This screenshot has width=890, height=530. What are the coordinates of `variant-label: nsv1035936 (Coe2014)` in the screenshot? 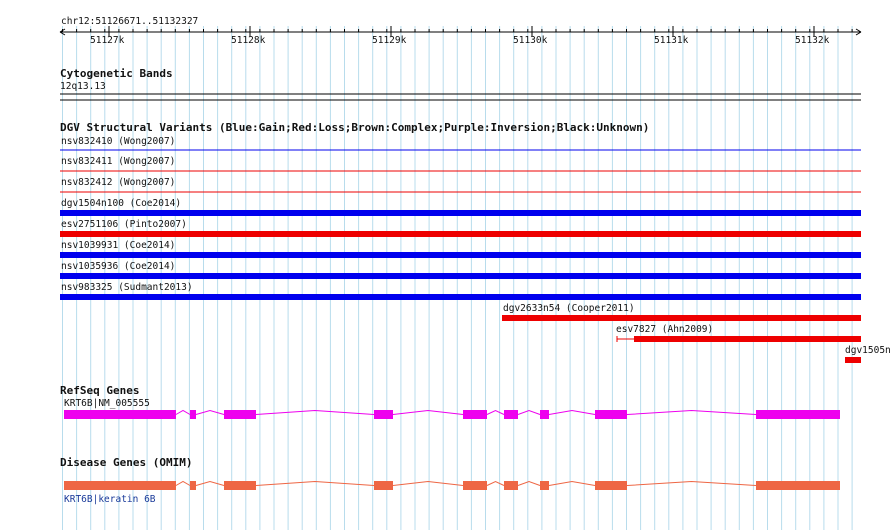 It's located at (118, 266).